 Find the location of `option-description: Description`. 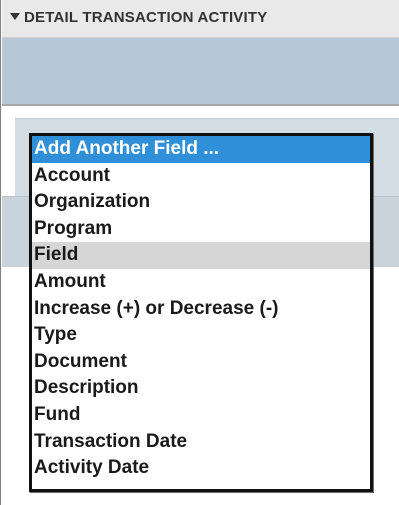

option-description: Description is located at coordinates (201, 388).